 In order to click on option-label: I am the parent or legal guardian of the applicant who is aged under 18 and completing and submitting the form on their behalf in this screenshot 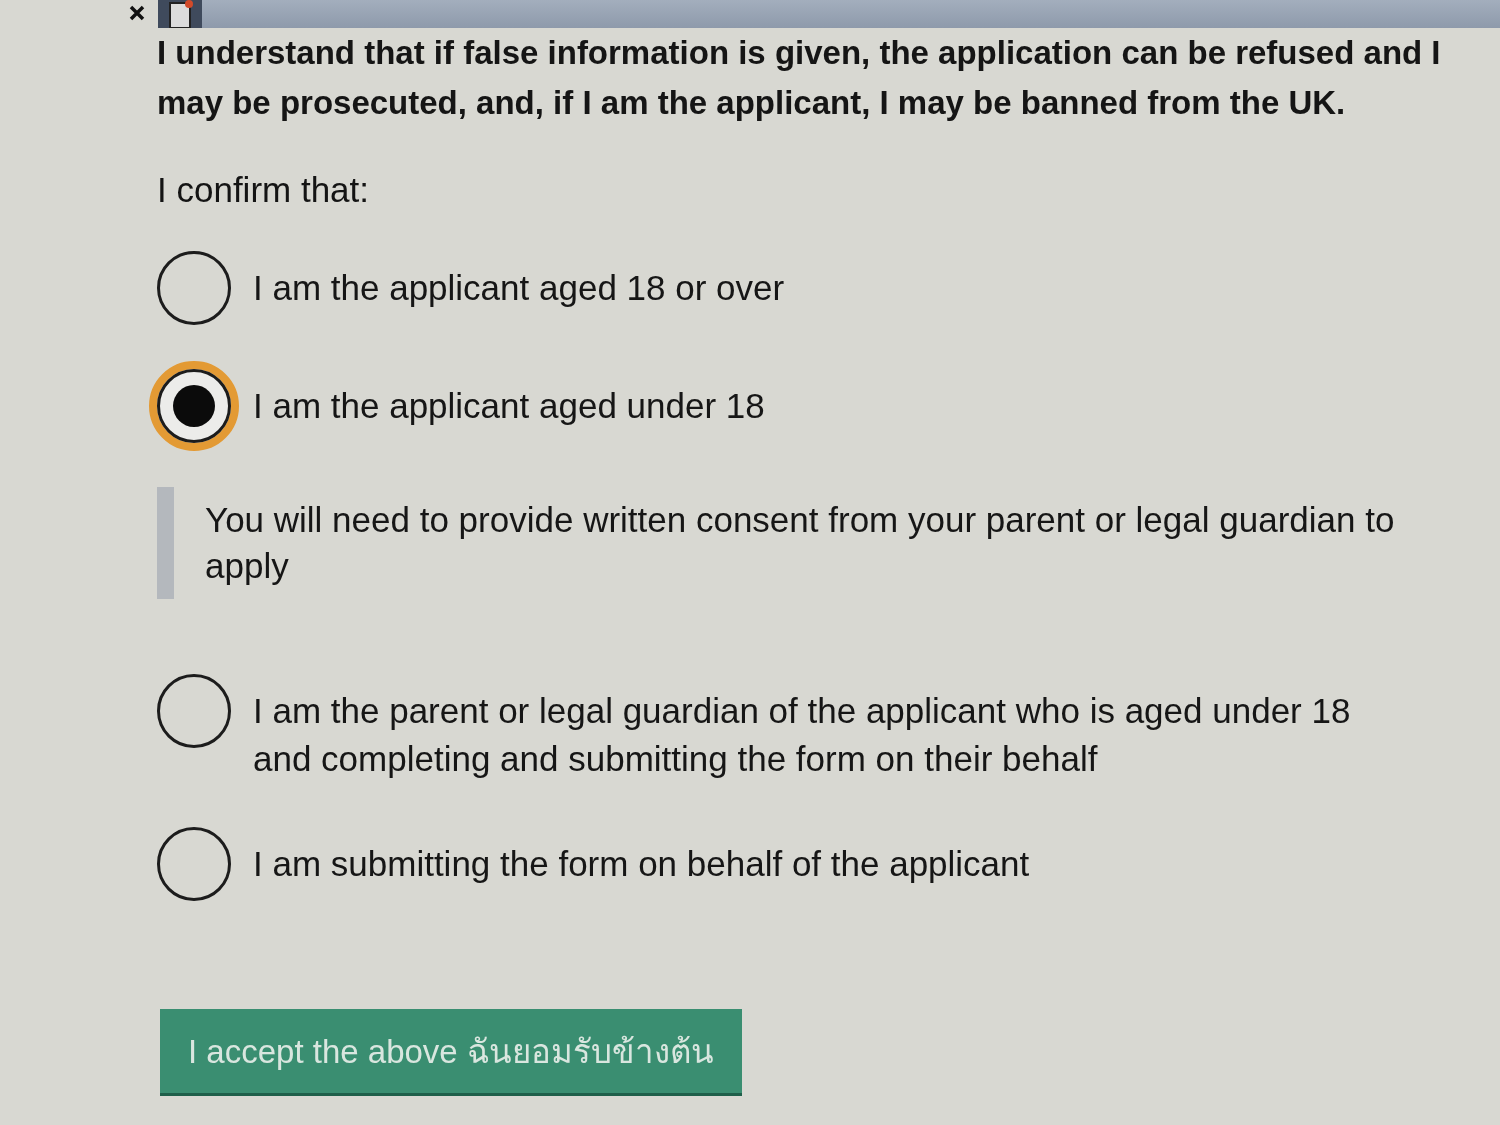, I will do `click(802, 735)`.